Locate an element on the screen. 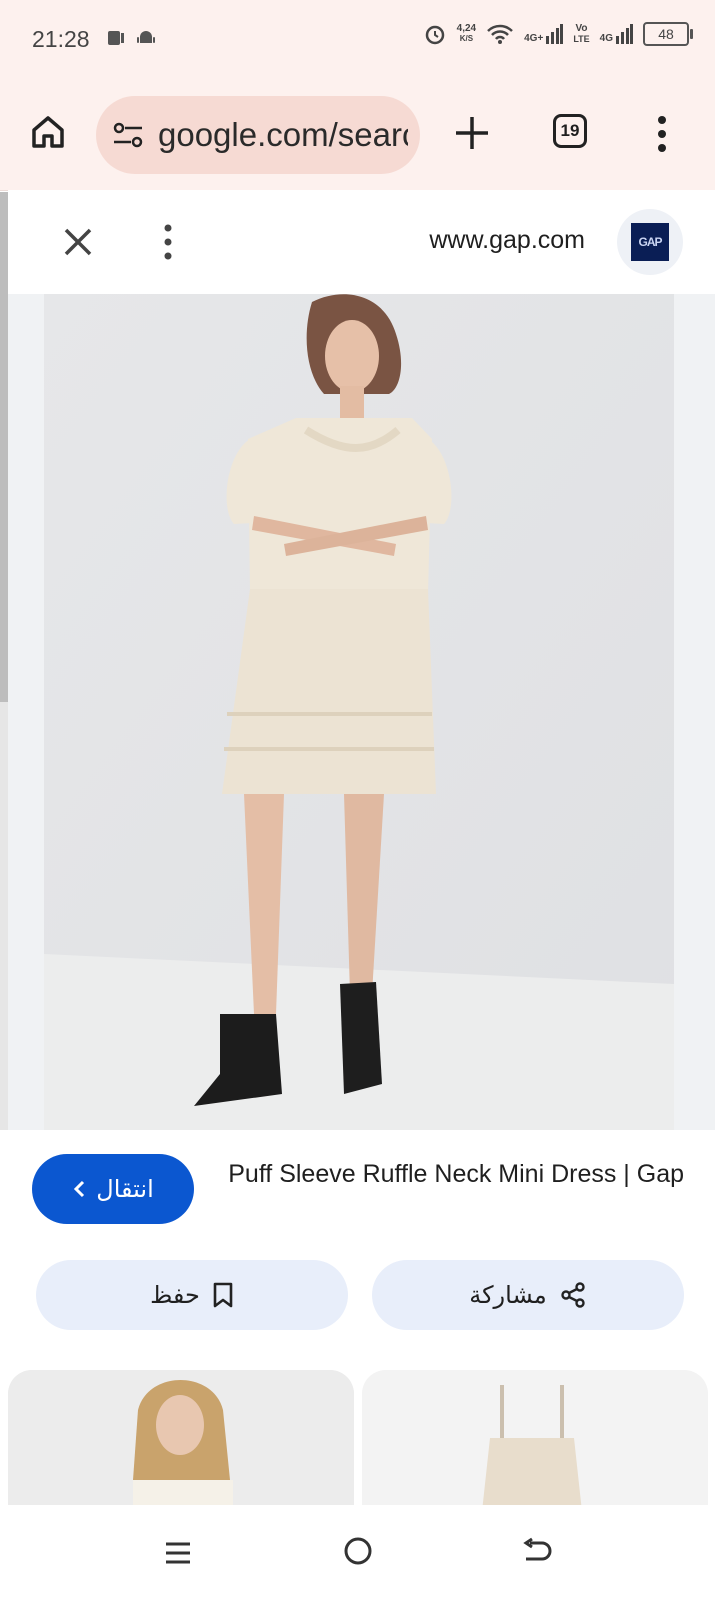 The height and width of the screenshot is (1600, 715). site-domain: www.gap.com is located at coordinates (507, 240).